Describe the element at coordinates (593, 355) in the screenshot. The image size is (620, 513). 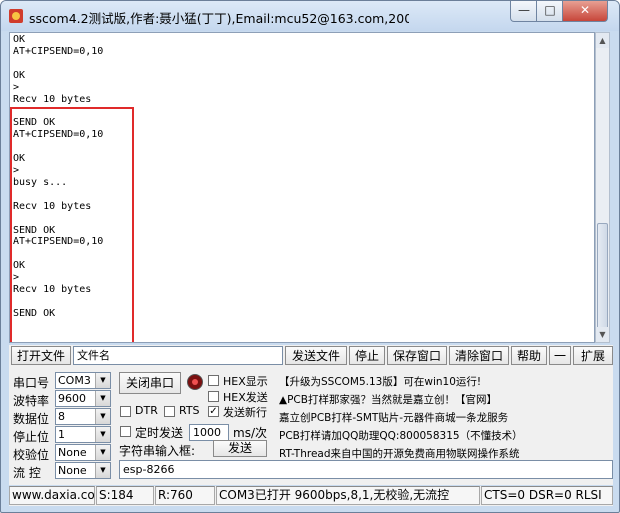
I see `expand-button: 扩展` at that location.